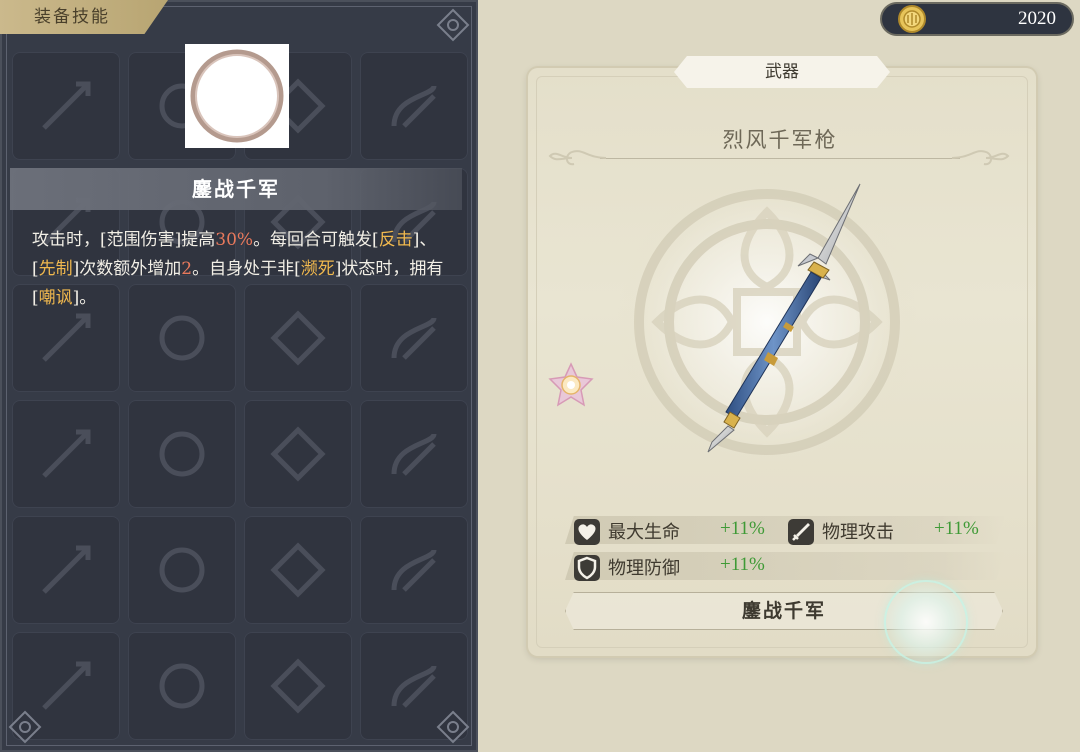  What do you see at coordinates (977, 19) in the screenshot?
I see `currency-counter: 2020` at bounding box center [977, 19].